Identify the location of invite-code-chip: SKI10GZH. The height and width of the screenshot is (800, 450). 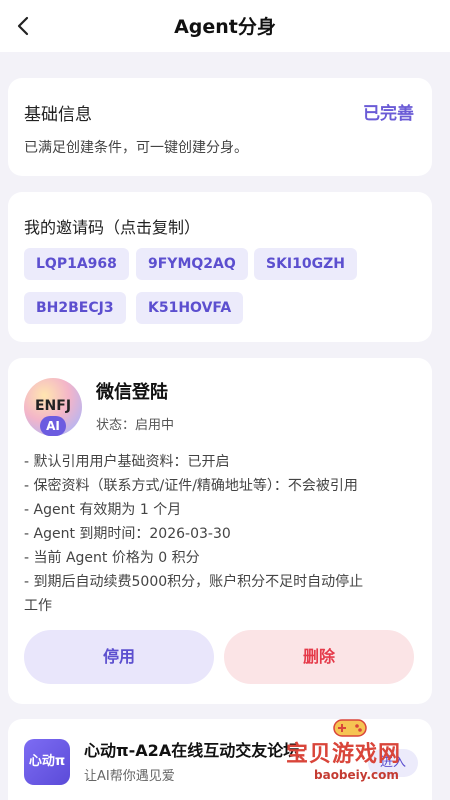
(305, 264).